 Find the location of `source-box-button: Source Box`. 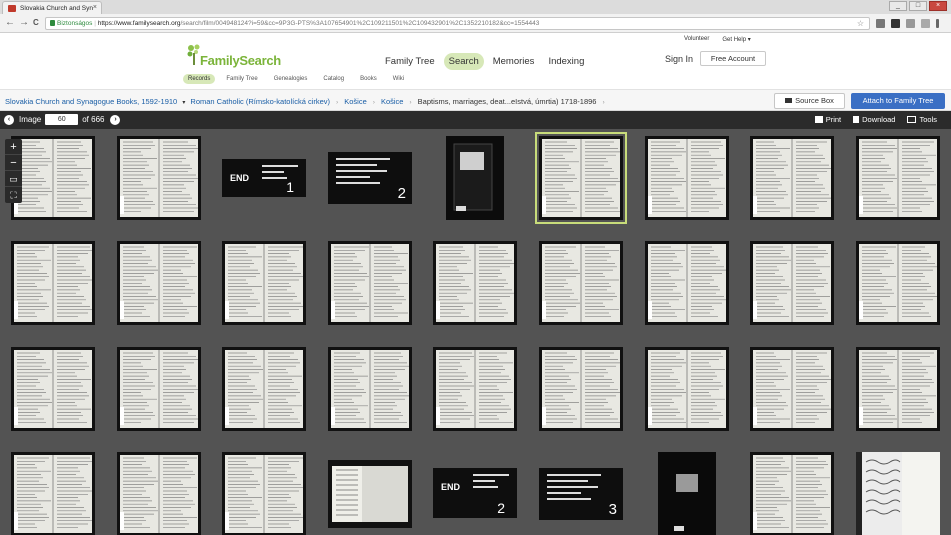

source-box-button: Source Box is located at coordinates (809, 101).